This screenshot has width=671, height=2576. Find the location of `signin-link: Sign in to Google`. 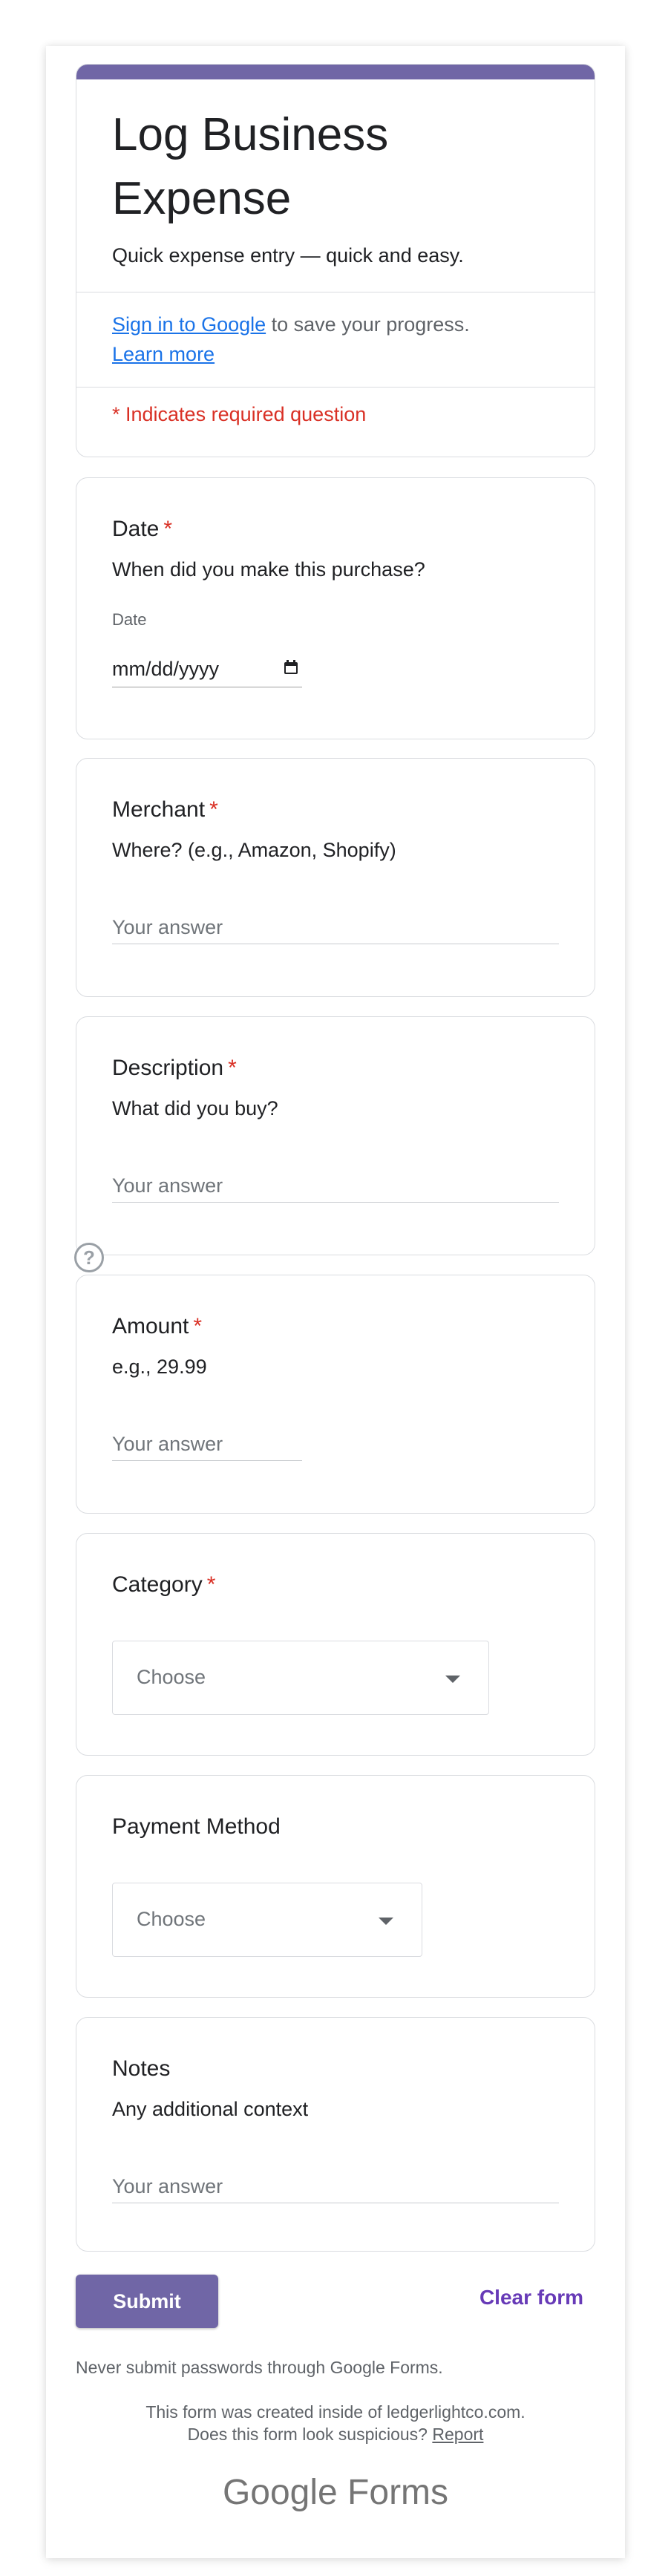

signin-link: Sign in to Google is located at coordinates (189, 324).